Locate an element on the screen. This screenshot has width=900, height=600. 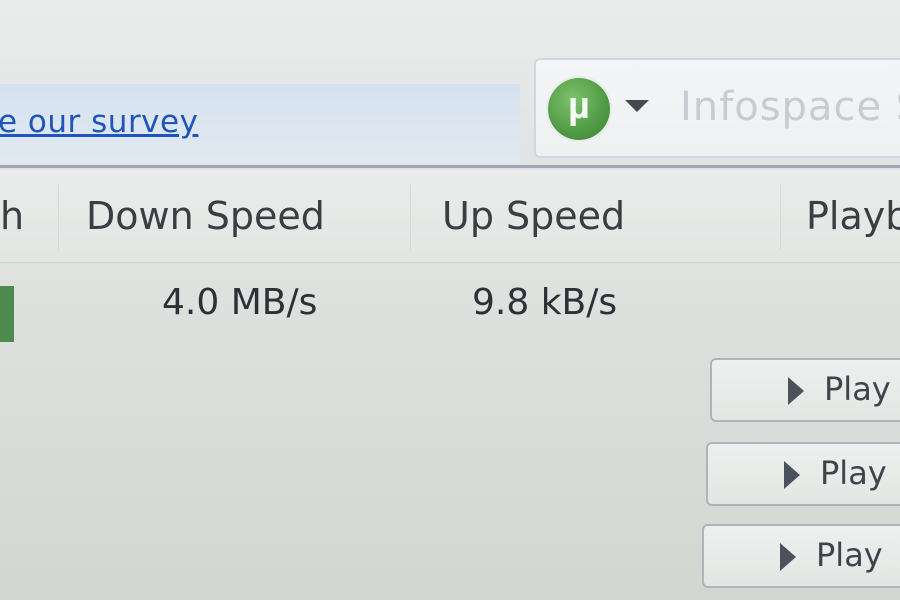
column-header-up-speed: Up Speed is located at coordinates (533, 216).